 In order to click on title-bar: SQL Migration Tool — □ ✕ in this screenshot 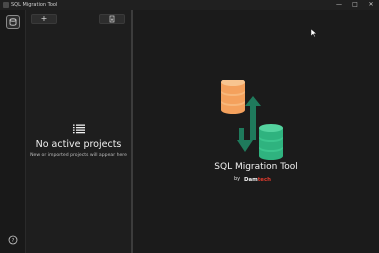, I will do `click(189, 5)`.